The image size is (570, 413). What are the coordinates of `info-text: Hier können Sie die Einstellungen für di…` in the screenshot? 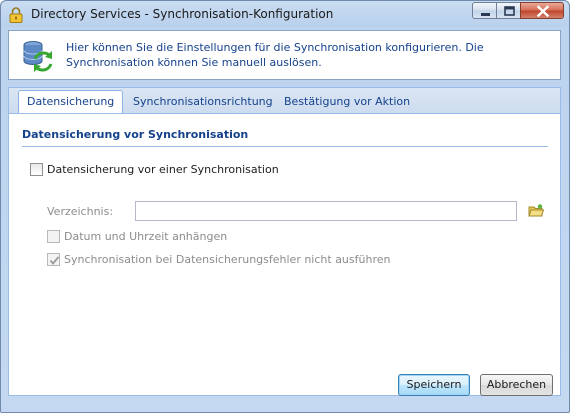 It's located at (275, 55).